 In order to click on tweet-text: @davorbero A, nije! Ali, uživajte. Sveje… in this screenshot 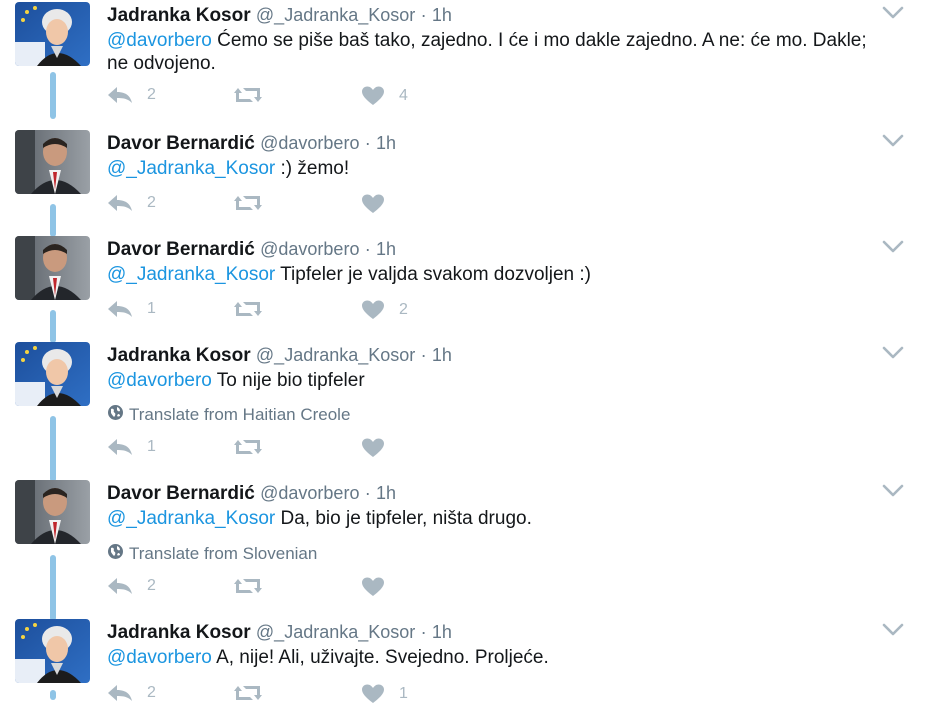, I will do `click(487, 657)`.